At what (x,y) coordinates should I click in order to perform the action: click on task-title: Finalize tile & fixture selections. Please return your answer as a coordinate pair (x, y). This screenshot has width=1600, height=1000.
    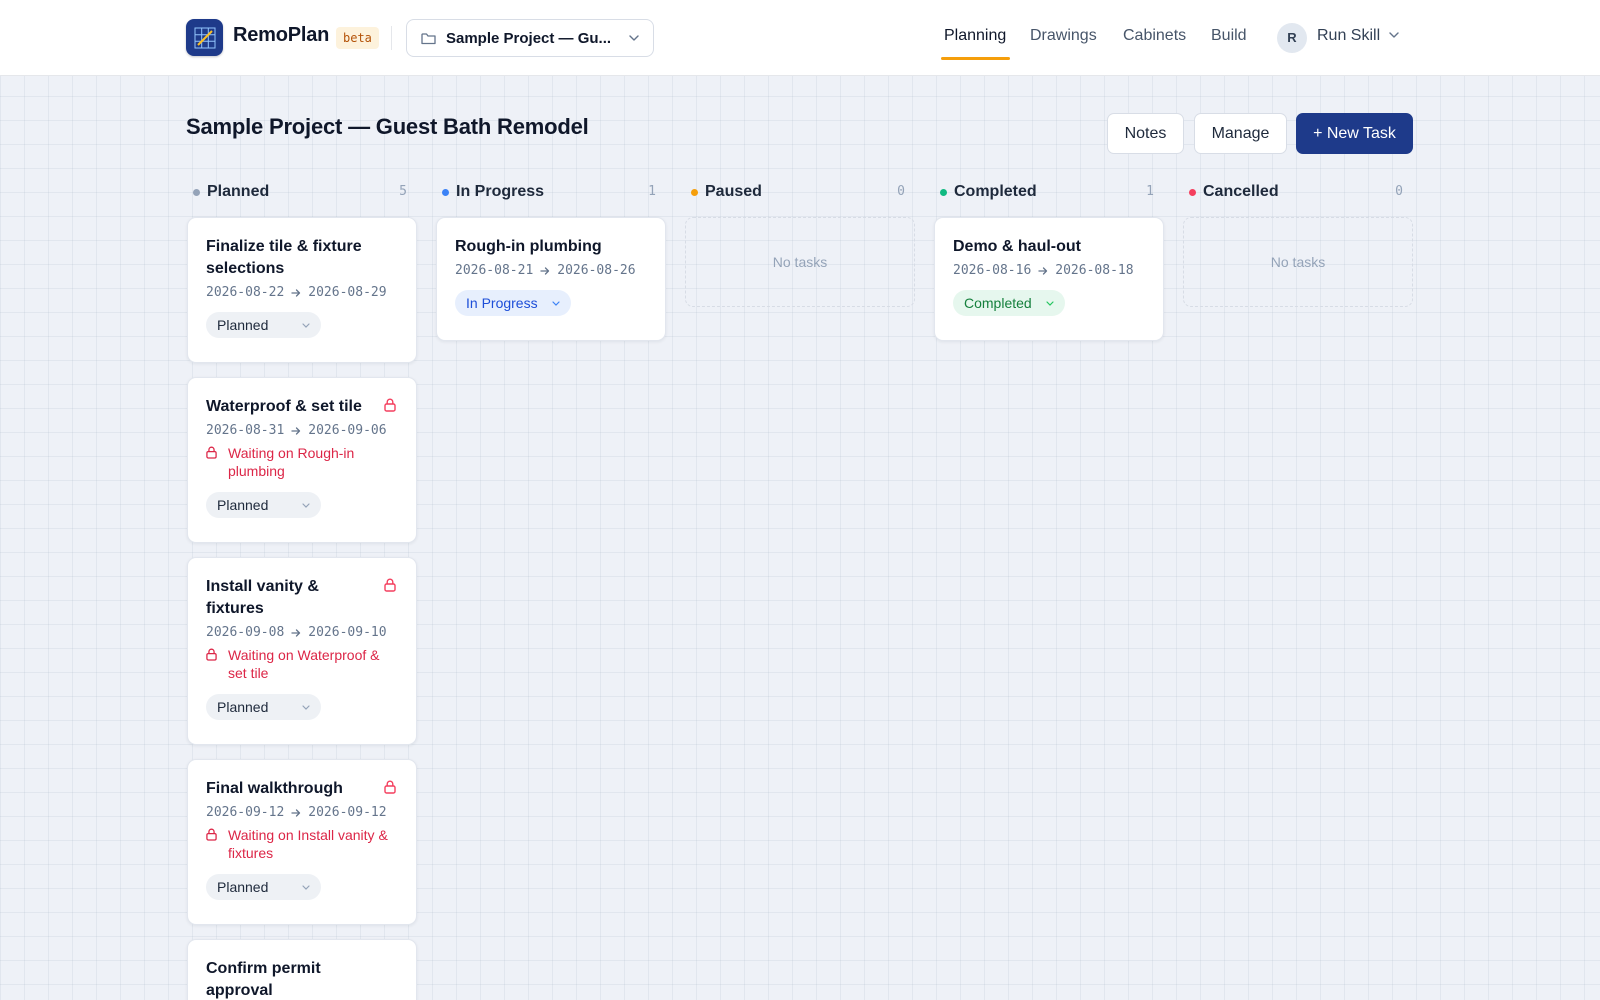
    Looking at the image, I should click on (284, 257).